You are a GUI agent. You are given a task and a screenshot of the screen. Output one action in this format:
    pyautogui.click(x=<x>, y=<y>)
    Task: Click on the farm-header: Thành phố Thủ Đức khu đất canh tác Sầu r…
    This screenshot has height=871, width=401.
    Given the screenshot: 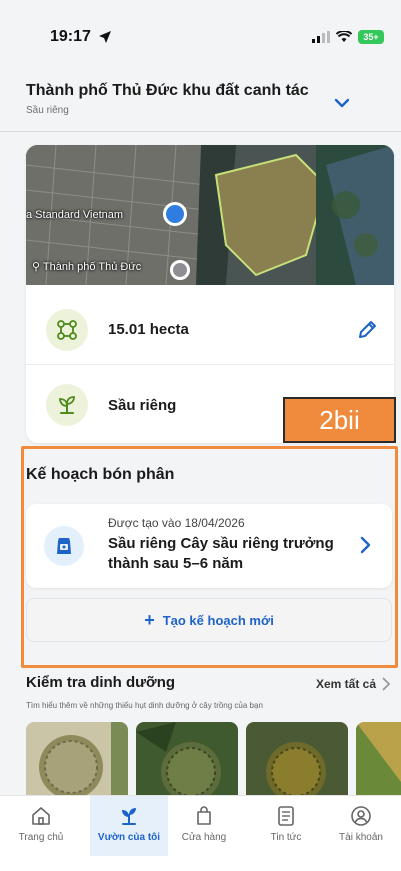 What is the action you would take?
    pyautogui.click(x=200, y=102)
    